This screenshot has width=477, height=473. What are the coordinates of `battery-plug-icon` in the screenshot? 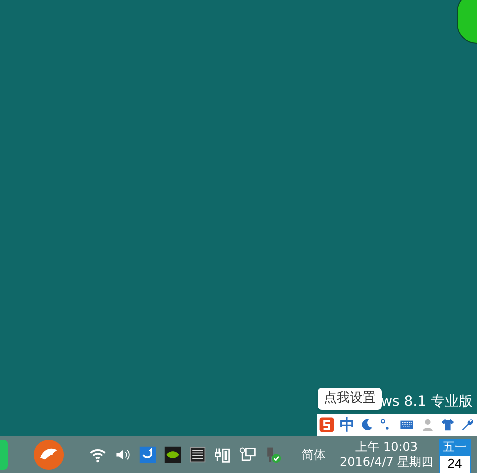 It's located at (223, 455).